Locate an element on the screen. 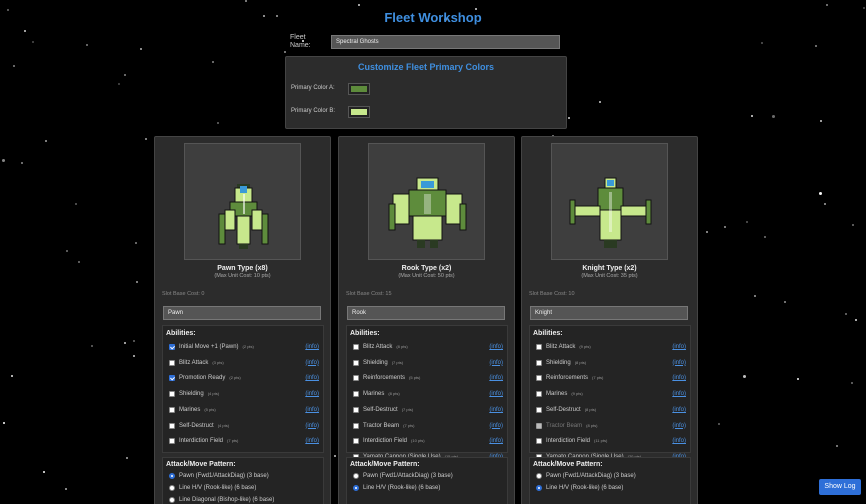 Image resolution: width=866 pixels, height=504 pixels. ability-label: Tractor Beam (7 pts) is located at coordinates (388, 426).